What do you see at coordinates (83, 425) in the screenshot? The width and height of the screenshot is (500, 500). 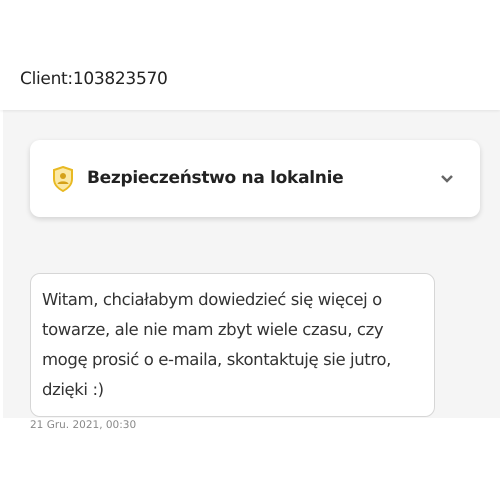 I see `message-timestamp: 21 Gru. 2021, 00:30` at bounding box center [83, 425].